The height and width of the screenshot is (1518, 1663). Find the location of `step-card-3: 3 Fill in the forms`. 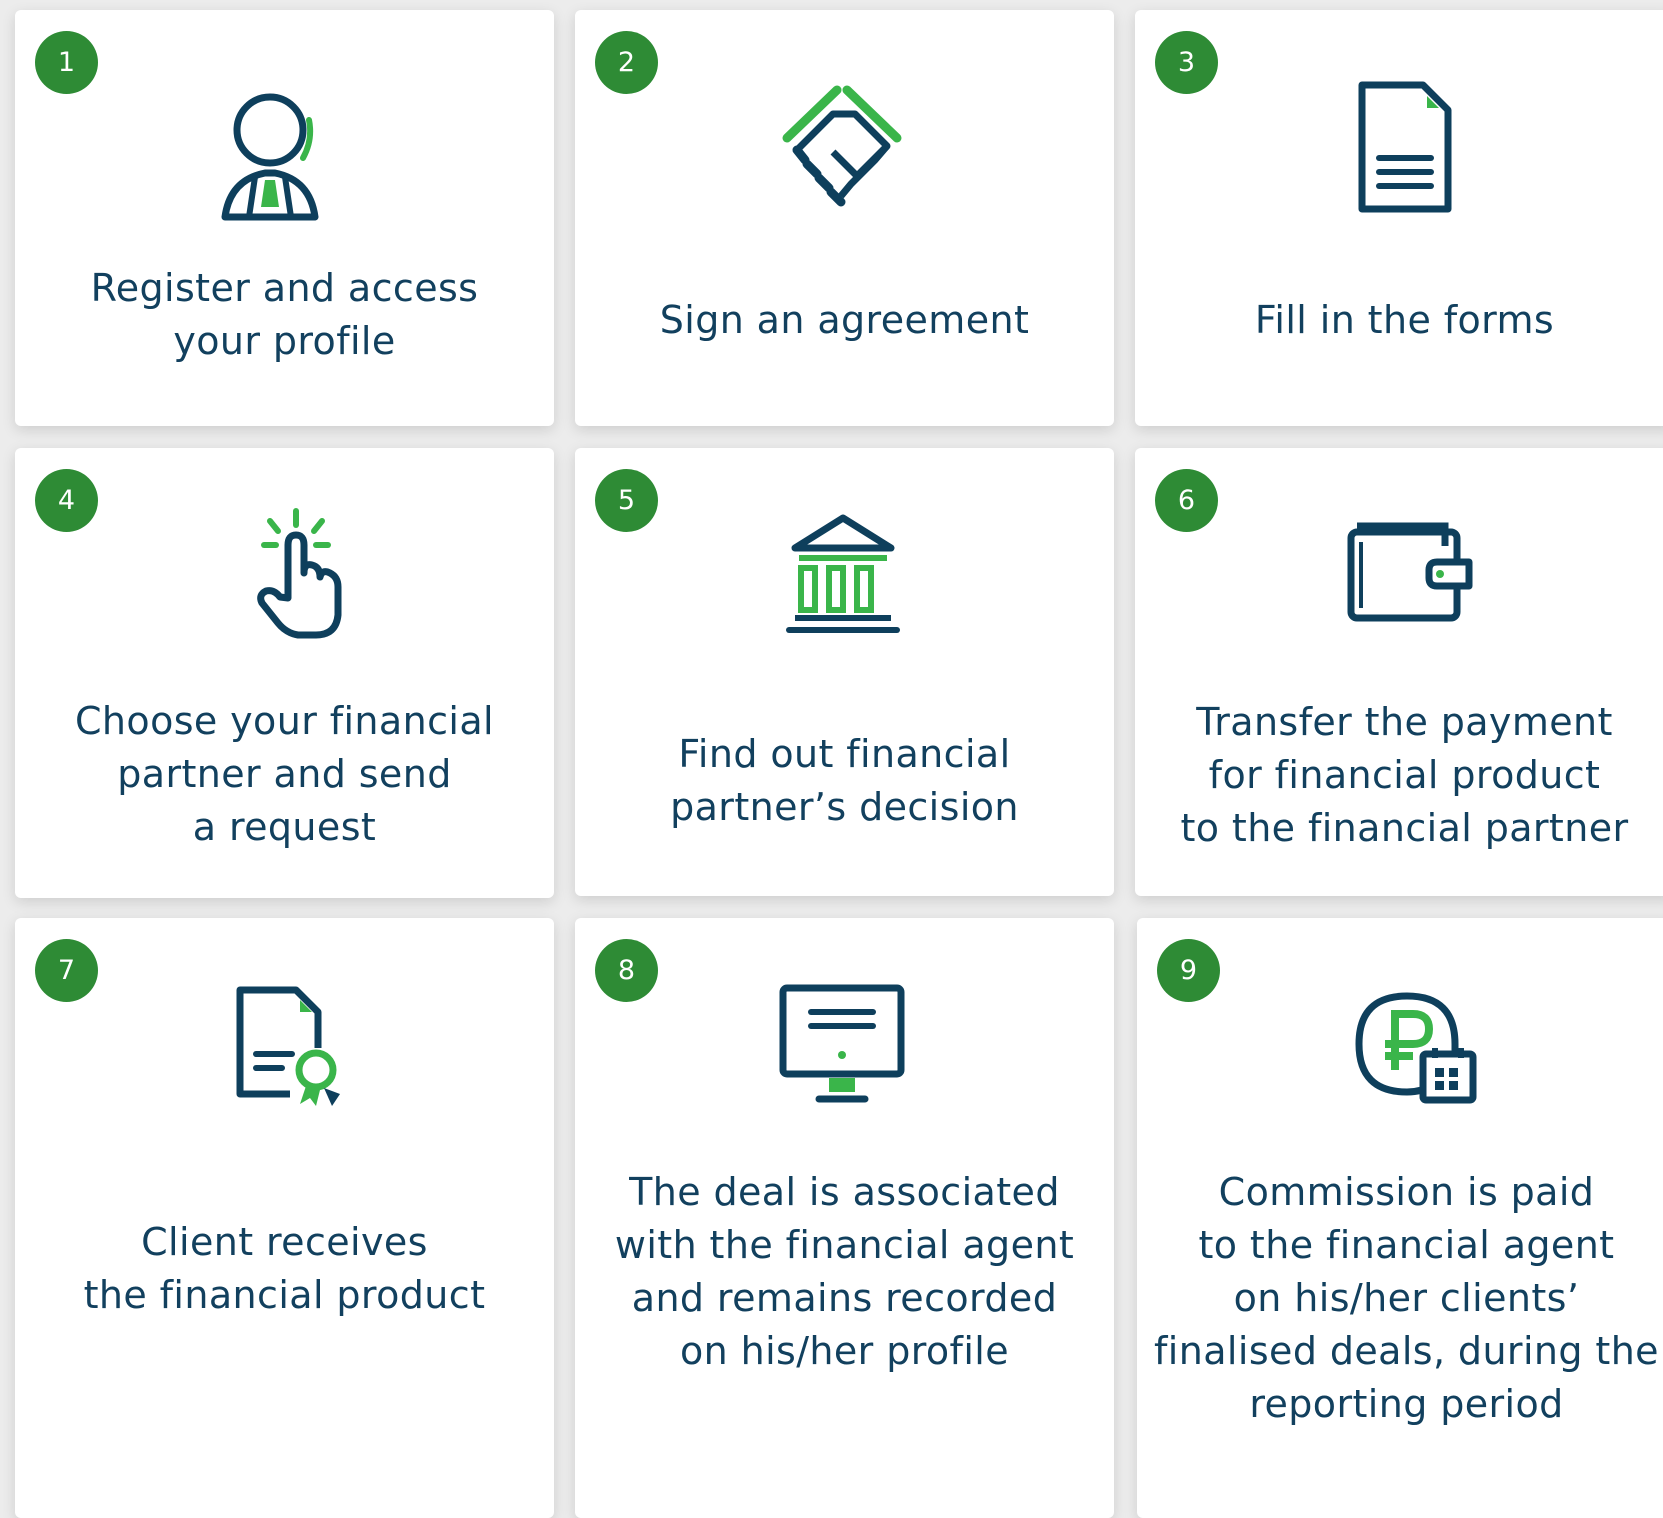

step-card-3: 3 Fill in the forms is located at coordinates (1399, 218).